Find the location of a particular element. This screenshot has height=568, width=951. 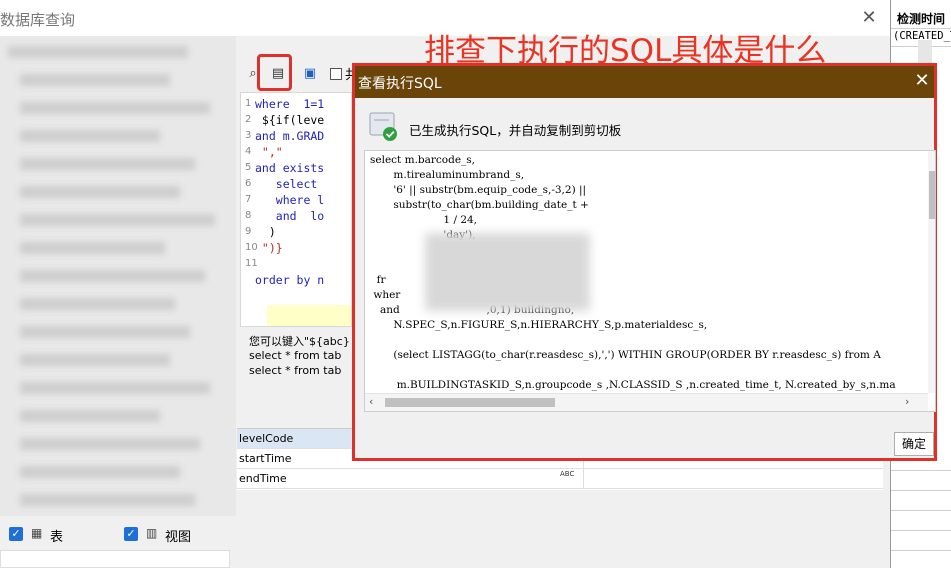

code-line: ) is located at coordinates (265, 232).